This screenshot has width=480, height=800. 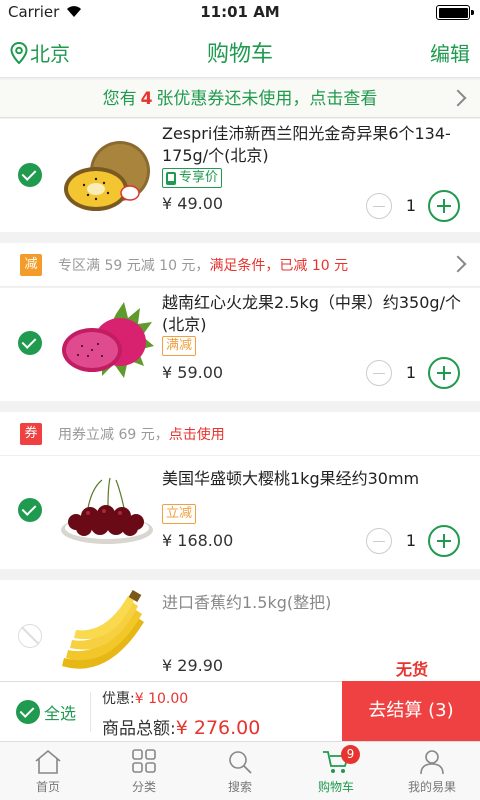 What do you see at coordinates (267, 99) in the screenshot?
I see `coupon-notice-suffix: 张优惠券还未使用，点击查看` at bounding box center [267, 99].